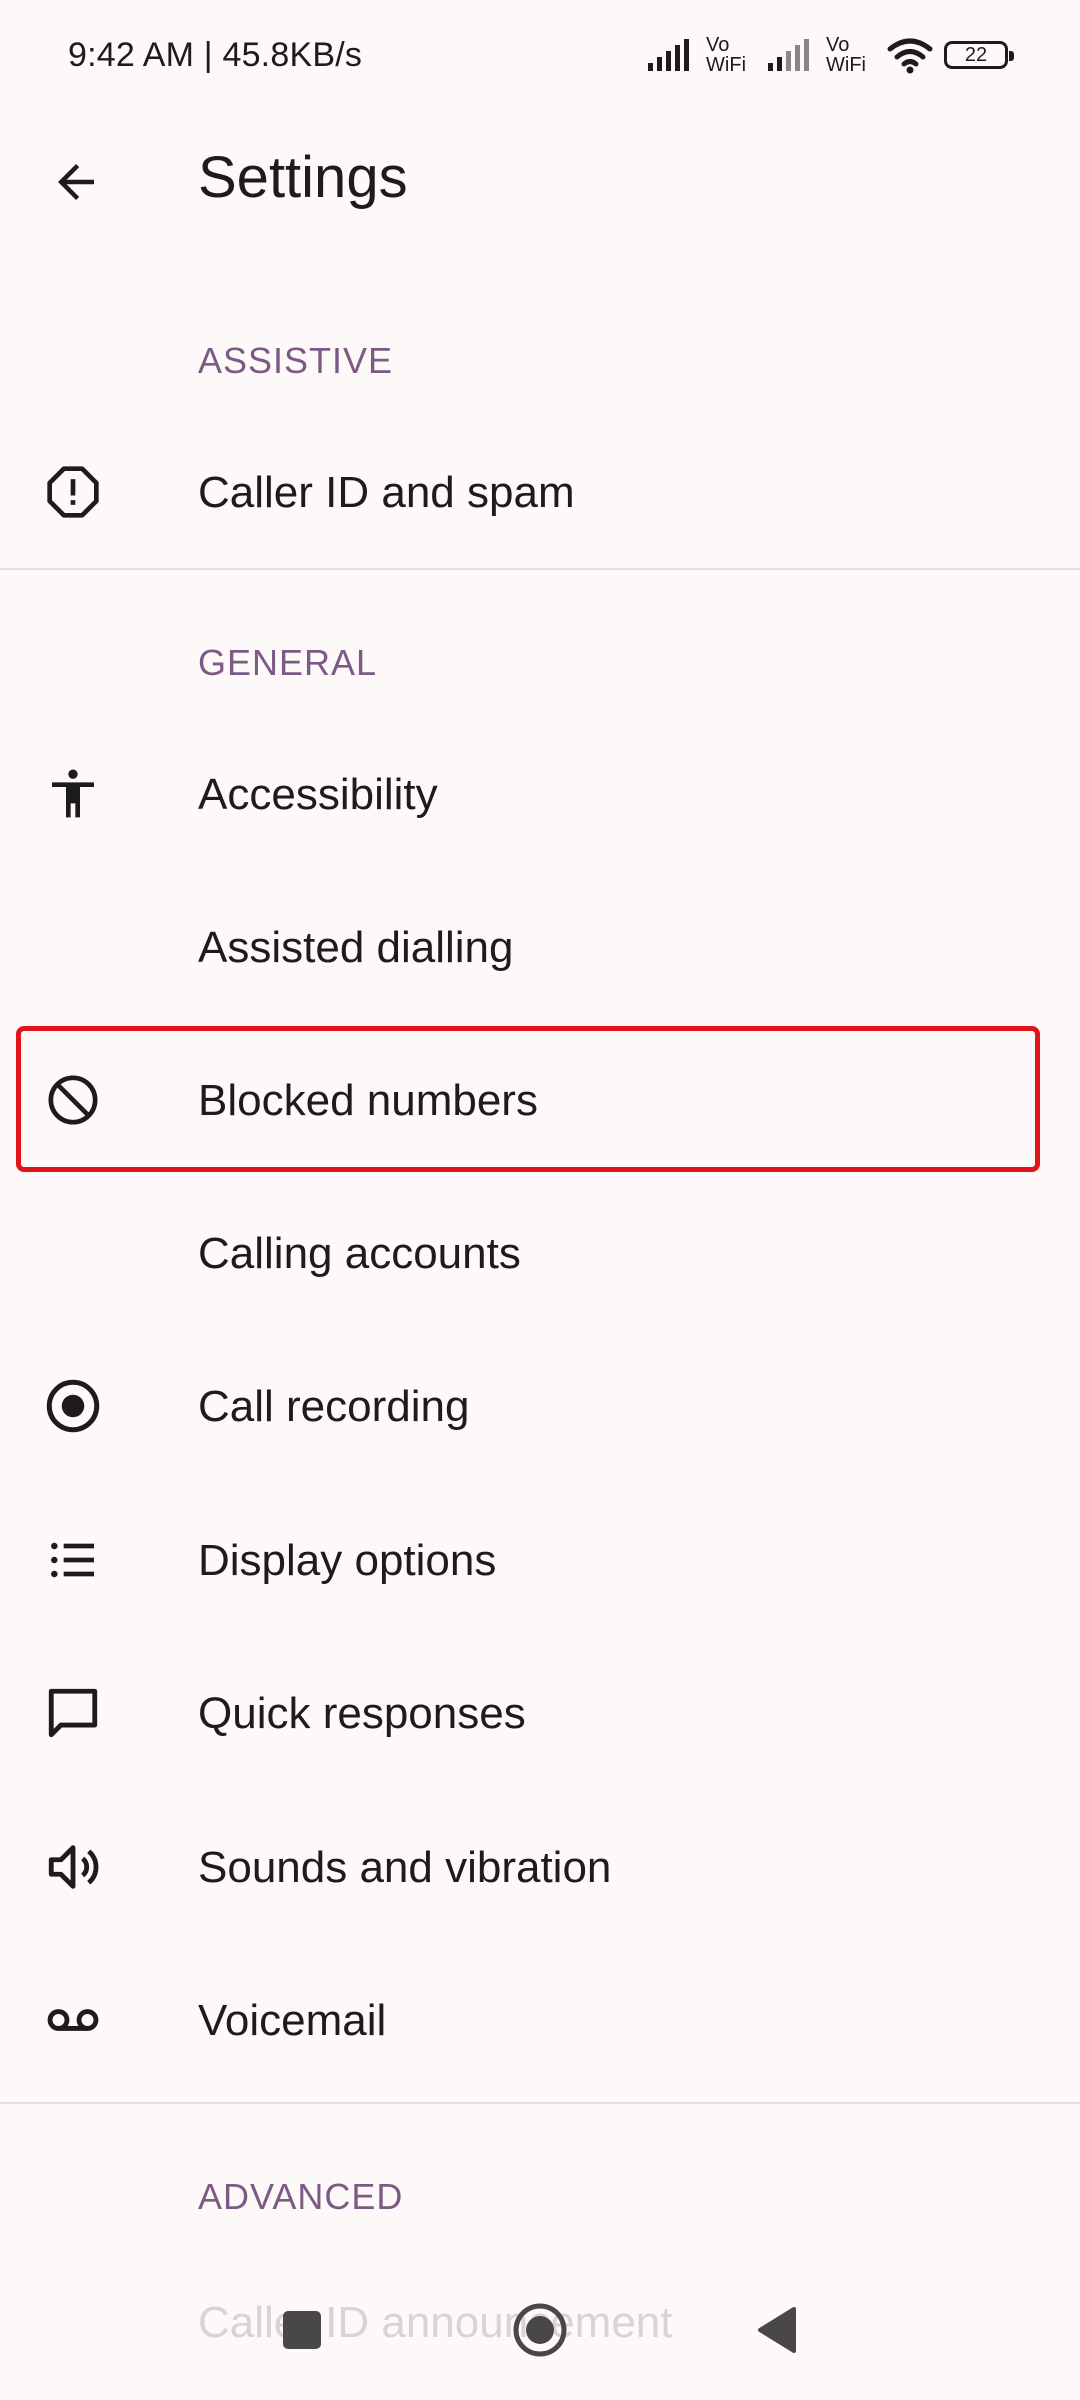  I want to click on settings-item-label: Voicemail, so click(292, 2020).